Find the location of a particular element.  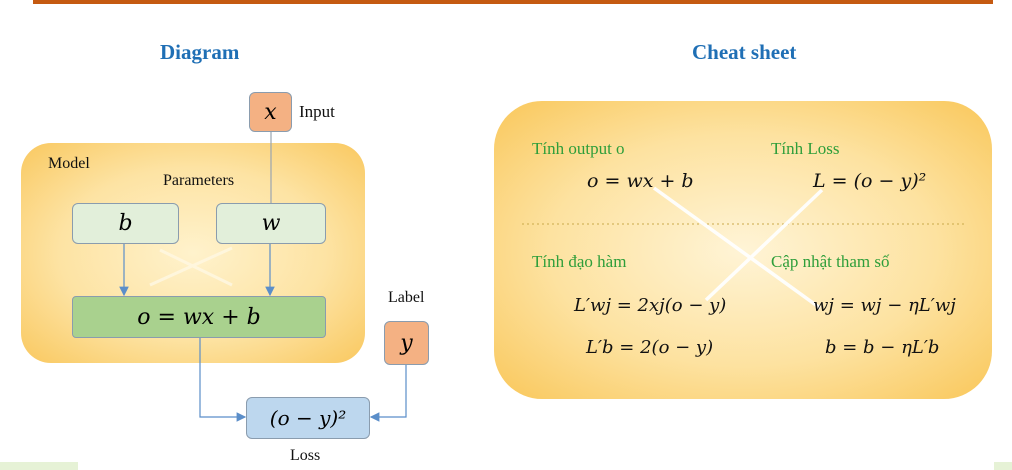

update-heading: Cập nhật tham số is located at coordinates (830, 261).